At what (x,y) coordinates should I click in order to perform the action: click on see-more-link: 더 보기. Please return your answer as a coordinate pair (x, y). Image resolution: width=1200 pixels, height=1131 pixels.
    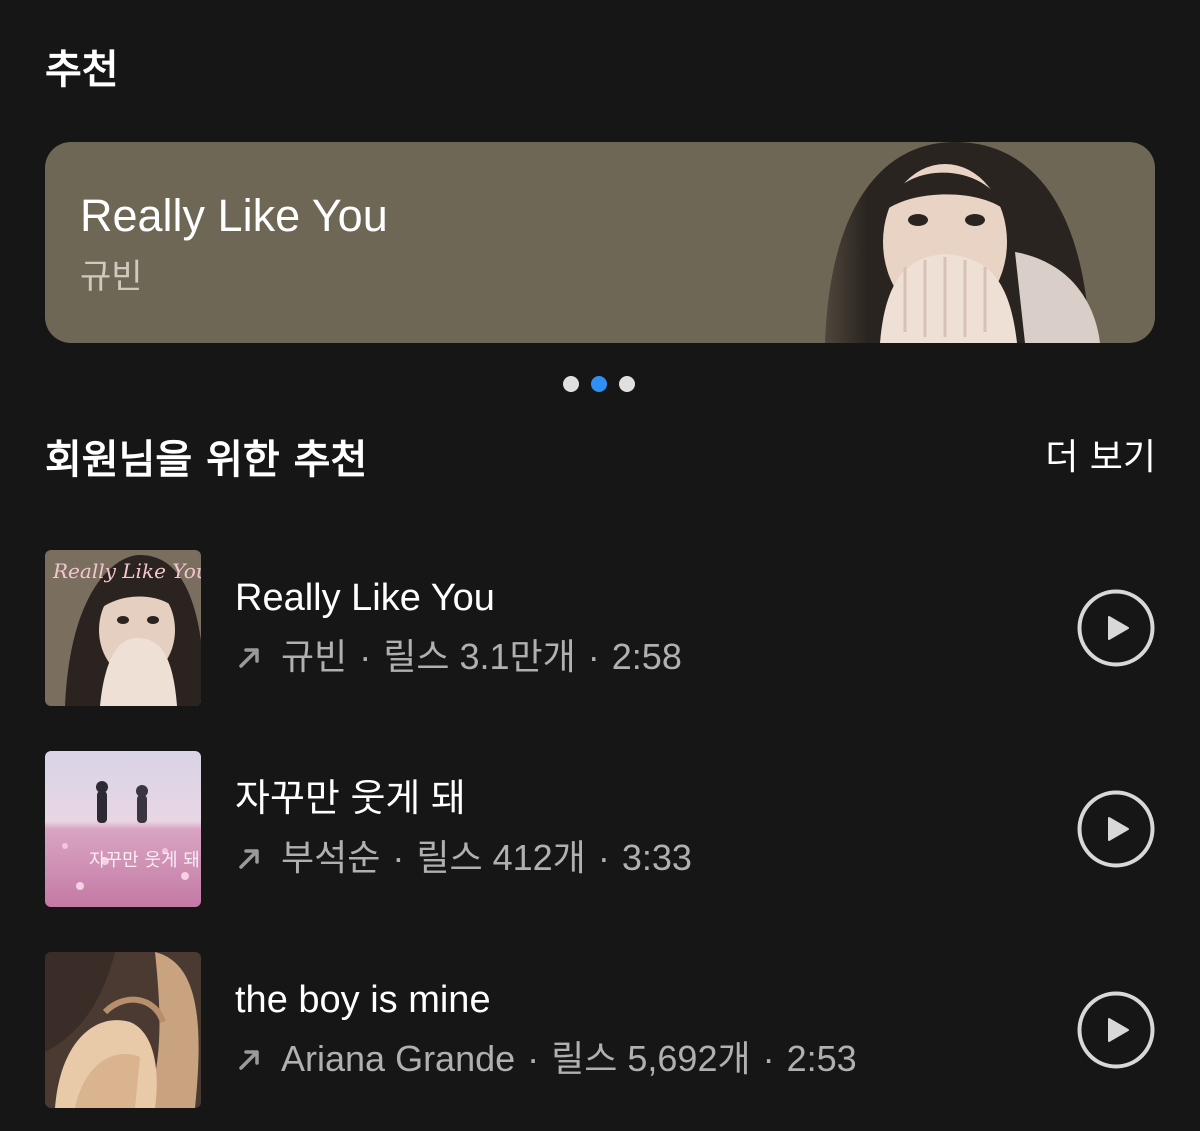
    Looking at the image, I should click on (1100, 458).